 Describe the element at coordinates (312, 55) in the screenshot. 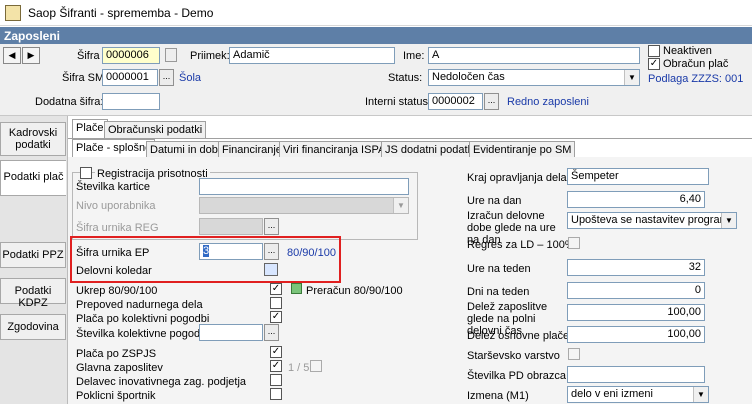

I see `priimek-field: Adamič` at that location.